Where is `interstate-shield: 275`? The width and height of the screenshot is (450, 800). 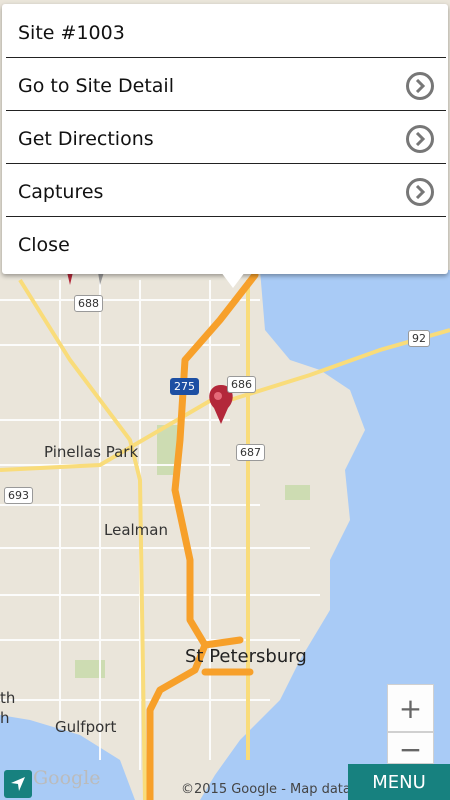
interstate-shield: 275 is located at coordinates (184, 386).